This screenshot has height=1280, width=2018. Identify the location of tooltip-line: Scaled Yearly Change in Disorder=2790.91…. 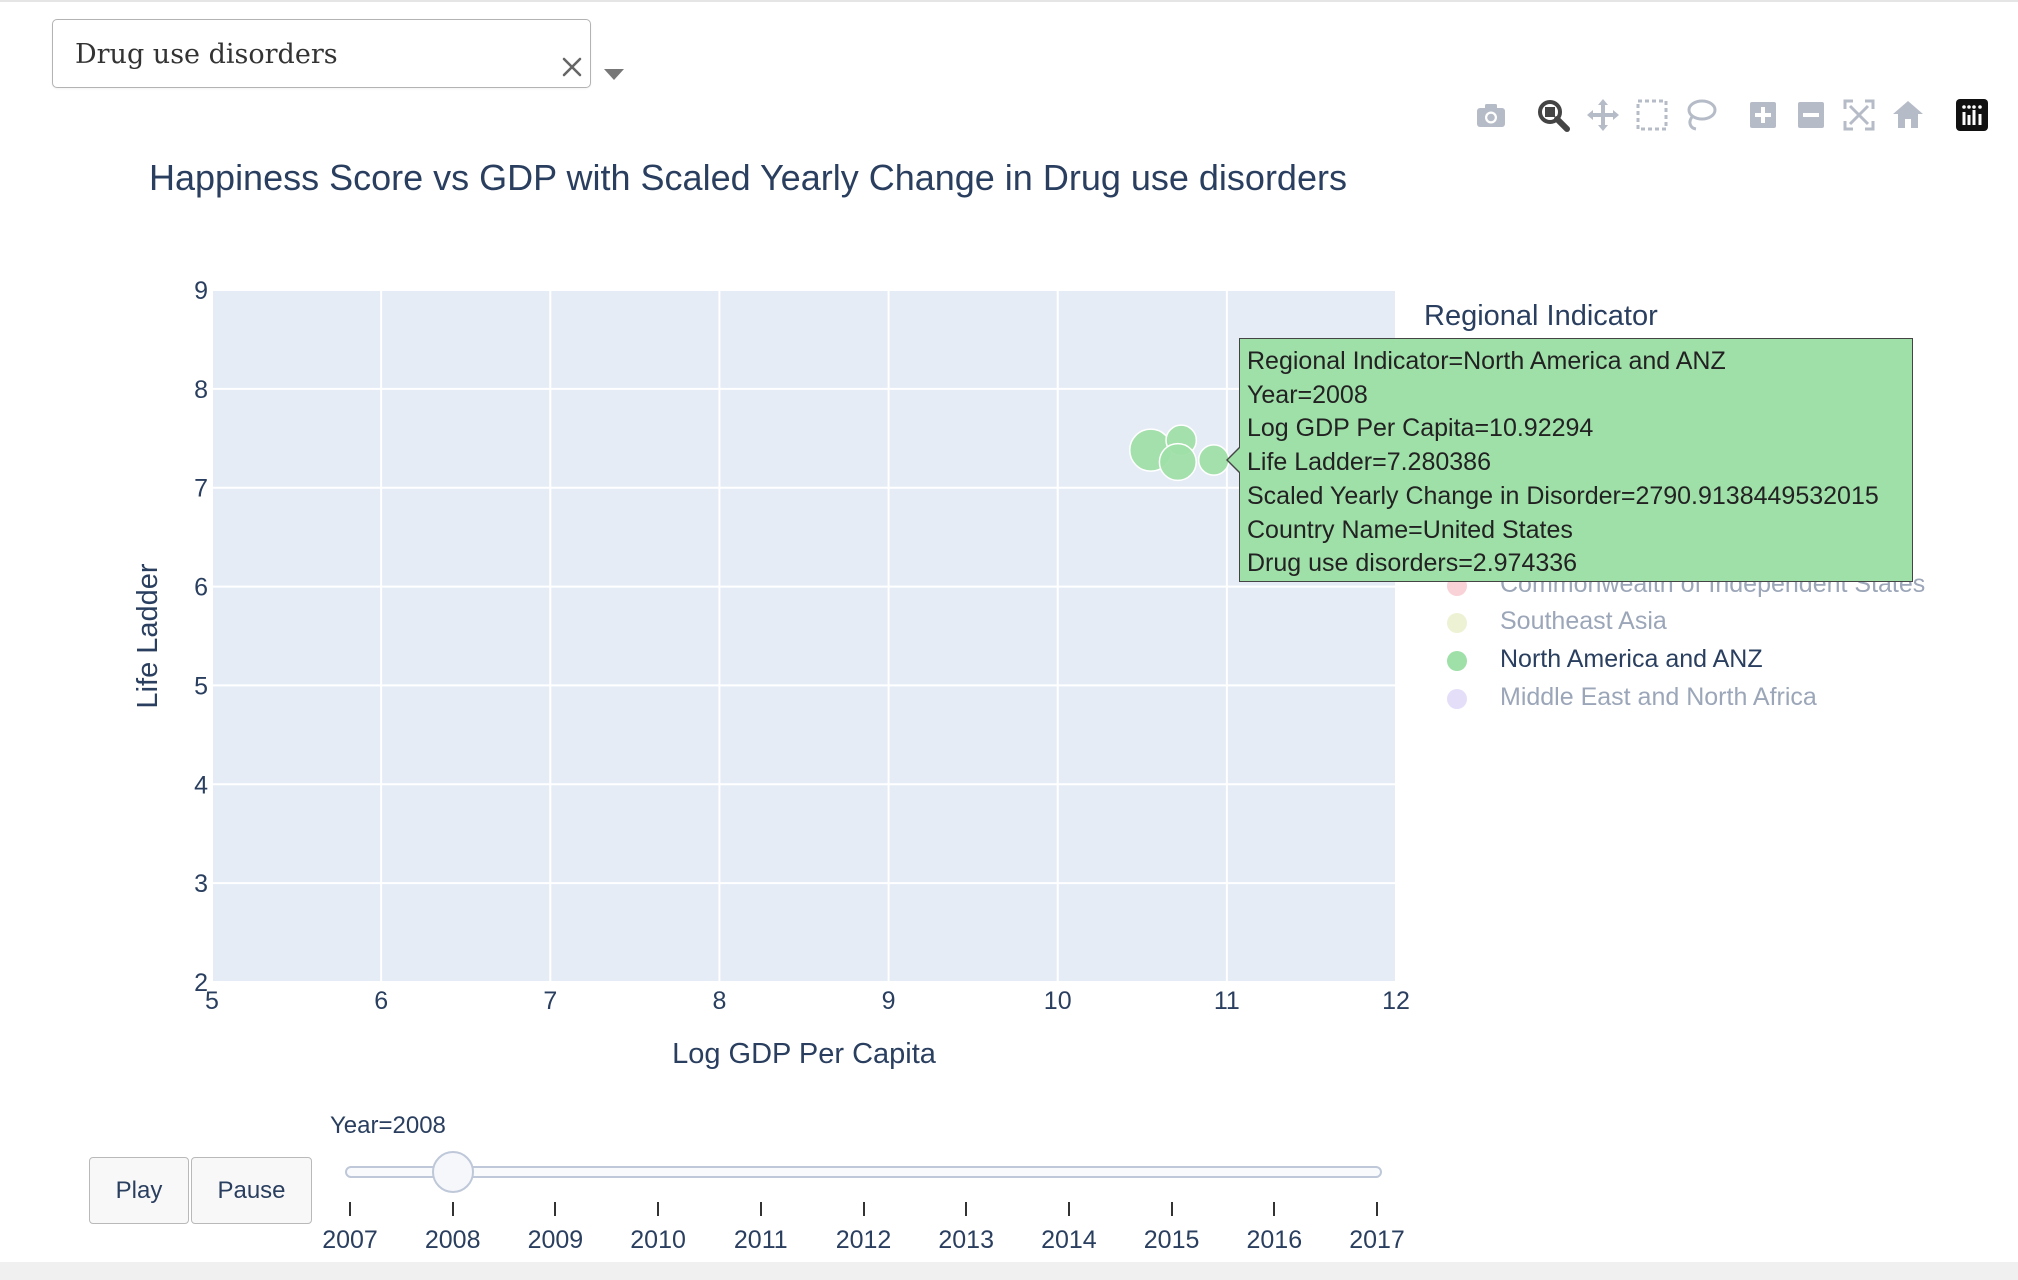
(1563, 495).